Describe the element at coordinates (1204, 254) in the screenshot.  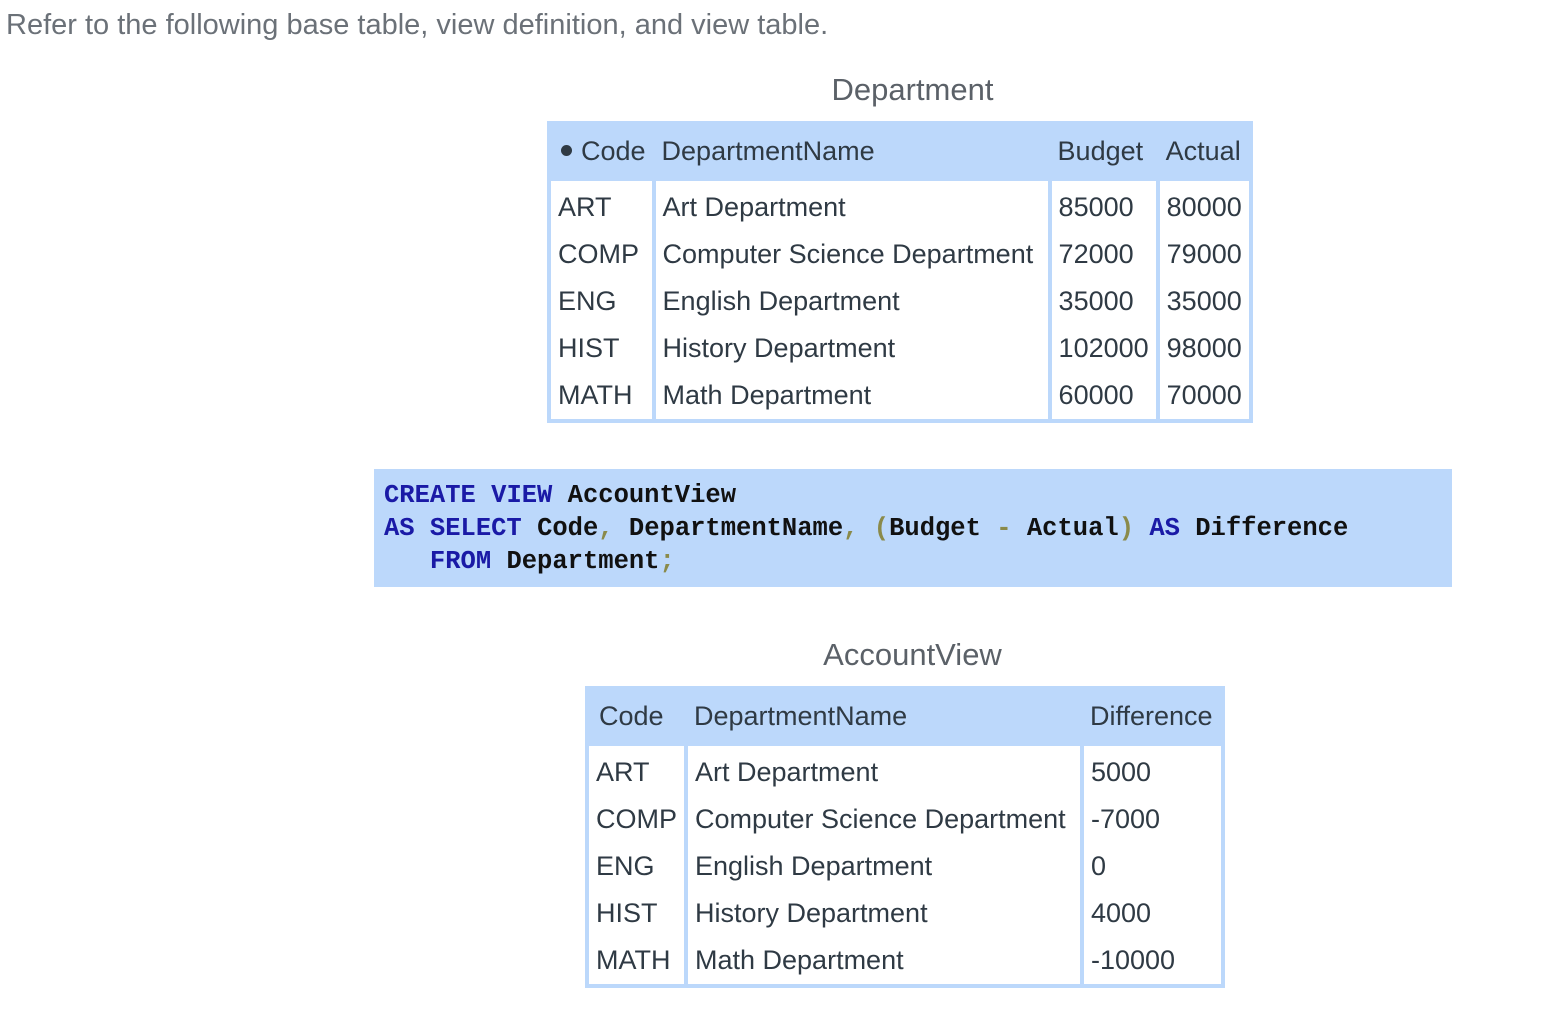
I see `cell-actual: 79000` at that location.